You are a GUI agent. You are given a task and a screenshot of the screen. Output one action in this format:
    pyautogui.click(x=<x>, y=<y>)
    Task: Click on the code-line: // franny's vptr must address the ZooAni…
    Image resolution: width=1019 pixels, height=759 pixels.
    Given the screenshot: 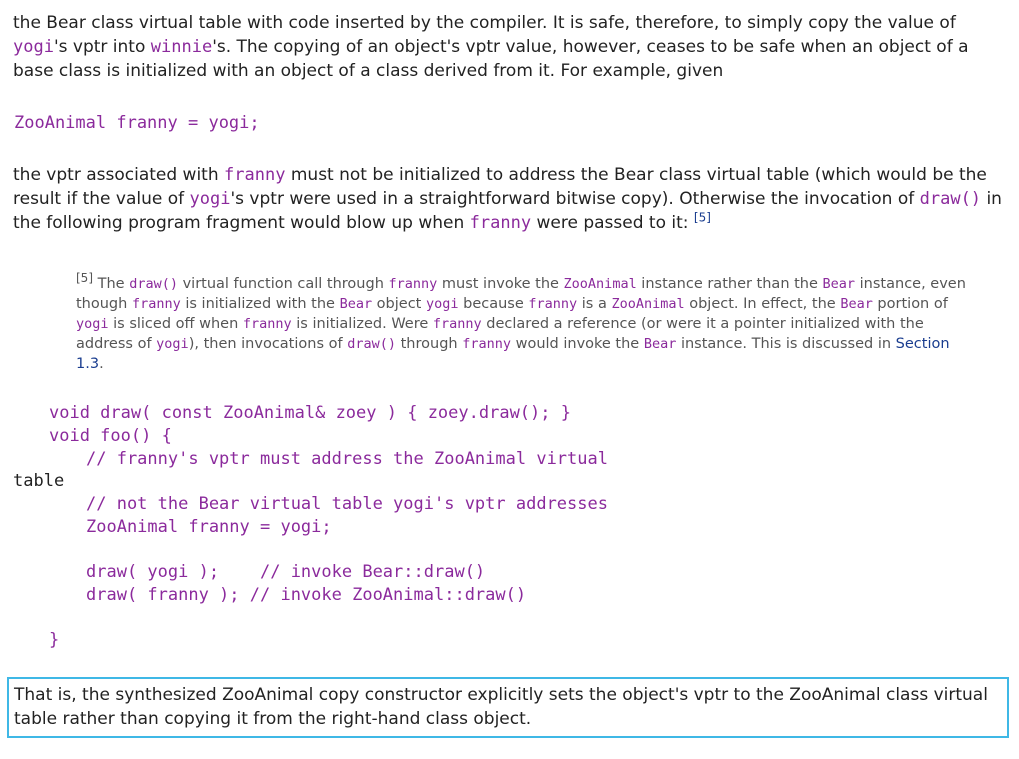 What is the action you would take?
    pyautogui.click(x=347, y=459)
    